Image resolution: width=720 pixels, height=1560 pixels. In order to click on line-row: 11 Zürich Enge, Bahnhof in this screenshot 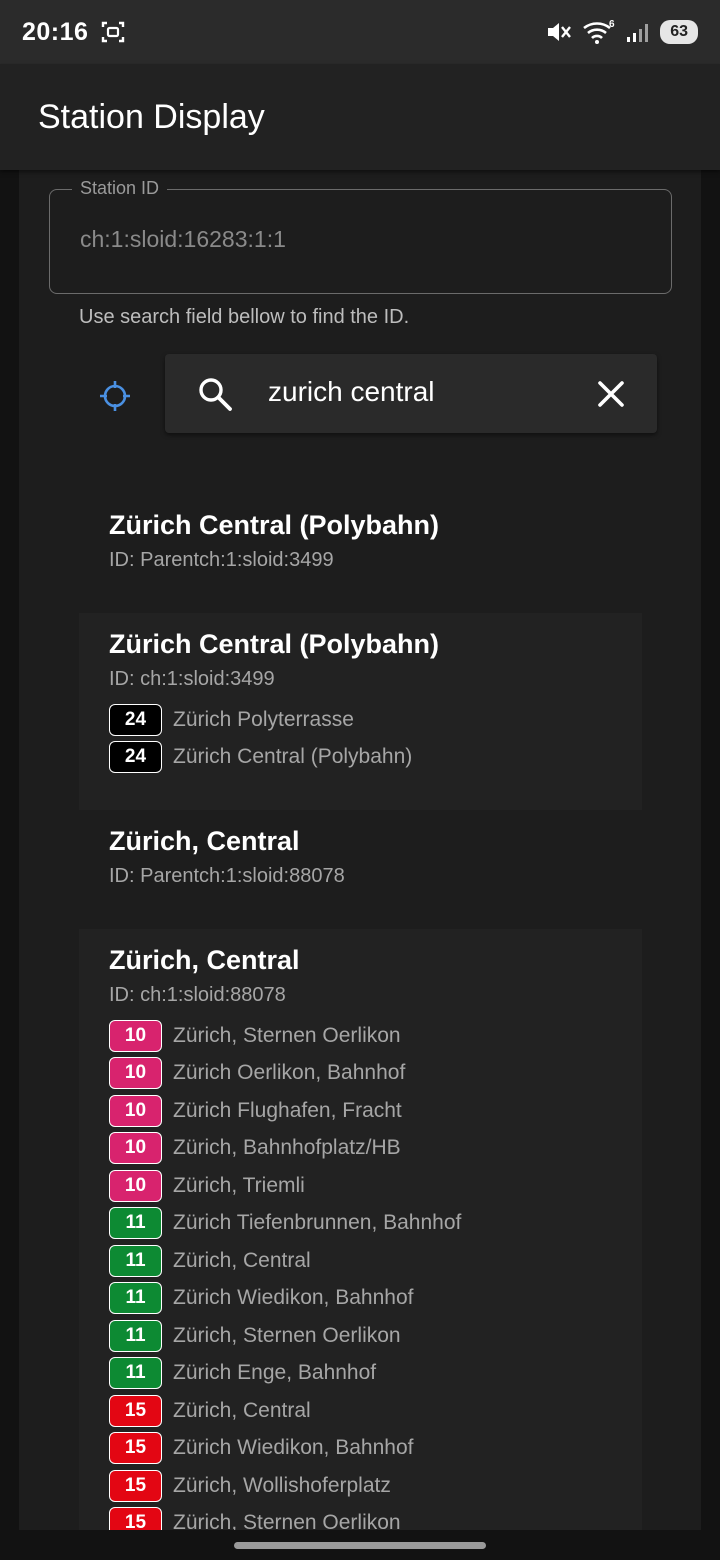, I will do `click(375, 1374)`.